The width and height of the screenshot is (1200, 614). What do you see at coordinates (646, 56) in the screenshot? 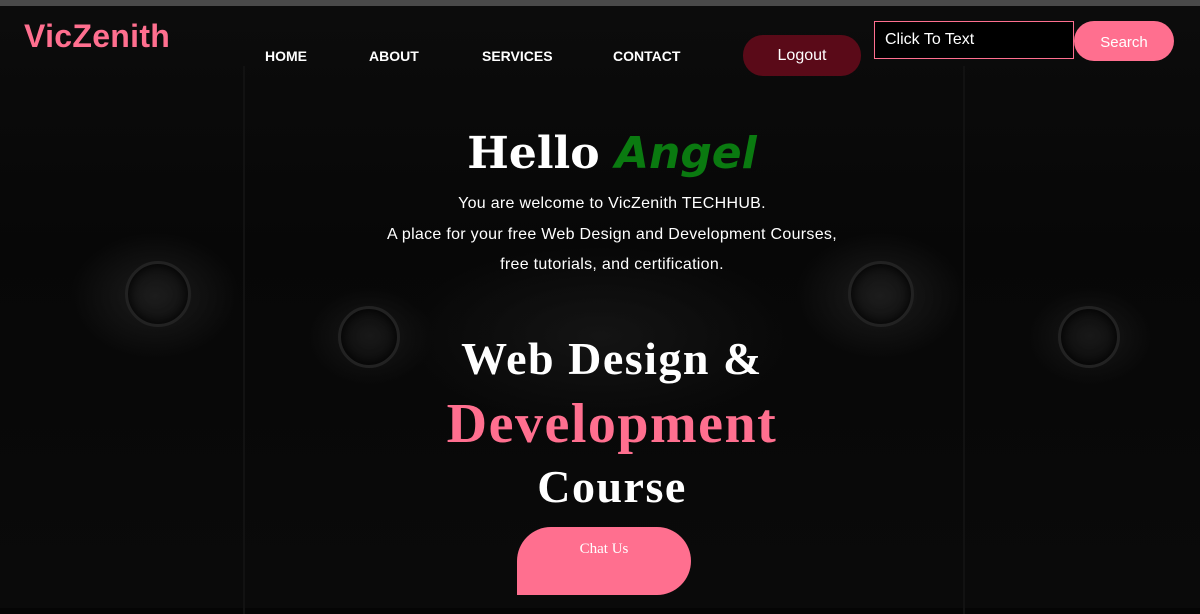
I see `nav-item-contact: CONTACT` at bounding box center [646, 56].